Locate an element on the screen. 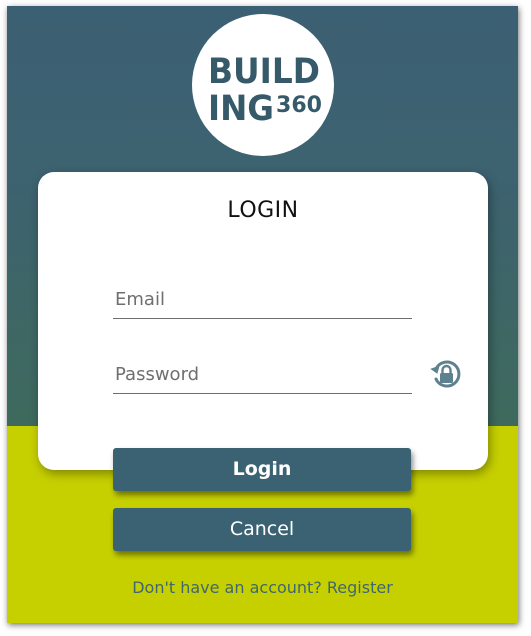 The width and height of the screenshot is (531, 636). logo-suffix-360: 360 is located at coordinates (299, 105).